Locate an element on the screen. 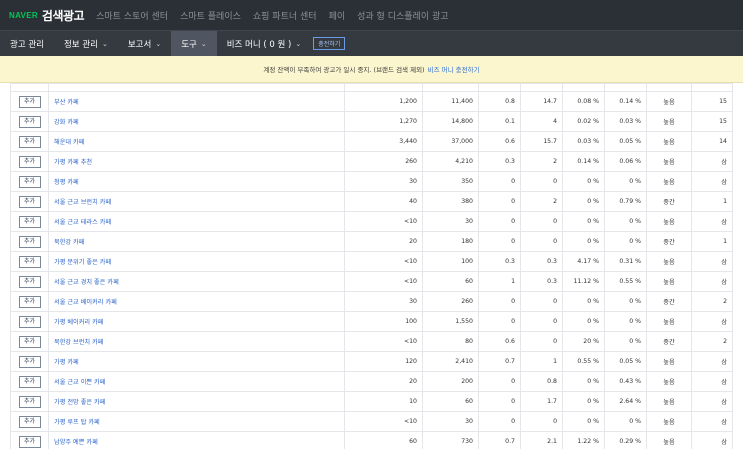 The height and width of the screenshot is (449, 743). top-link-smartstore: 스마트 스토어 센터 is located at coordinates (132, 15).